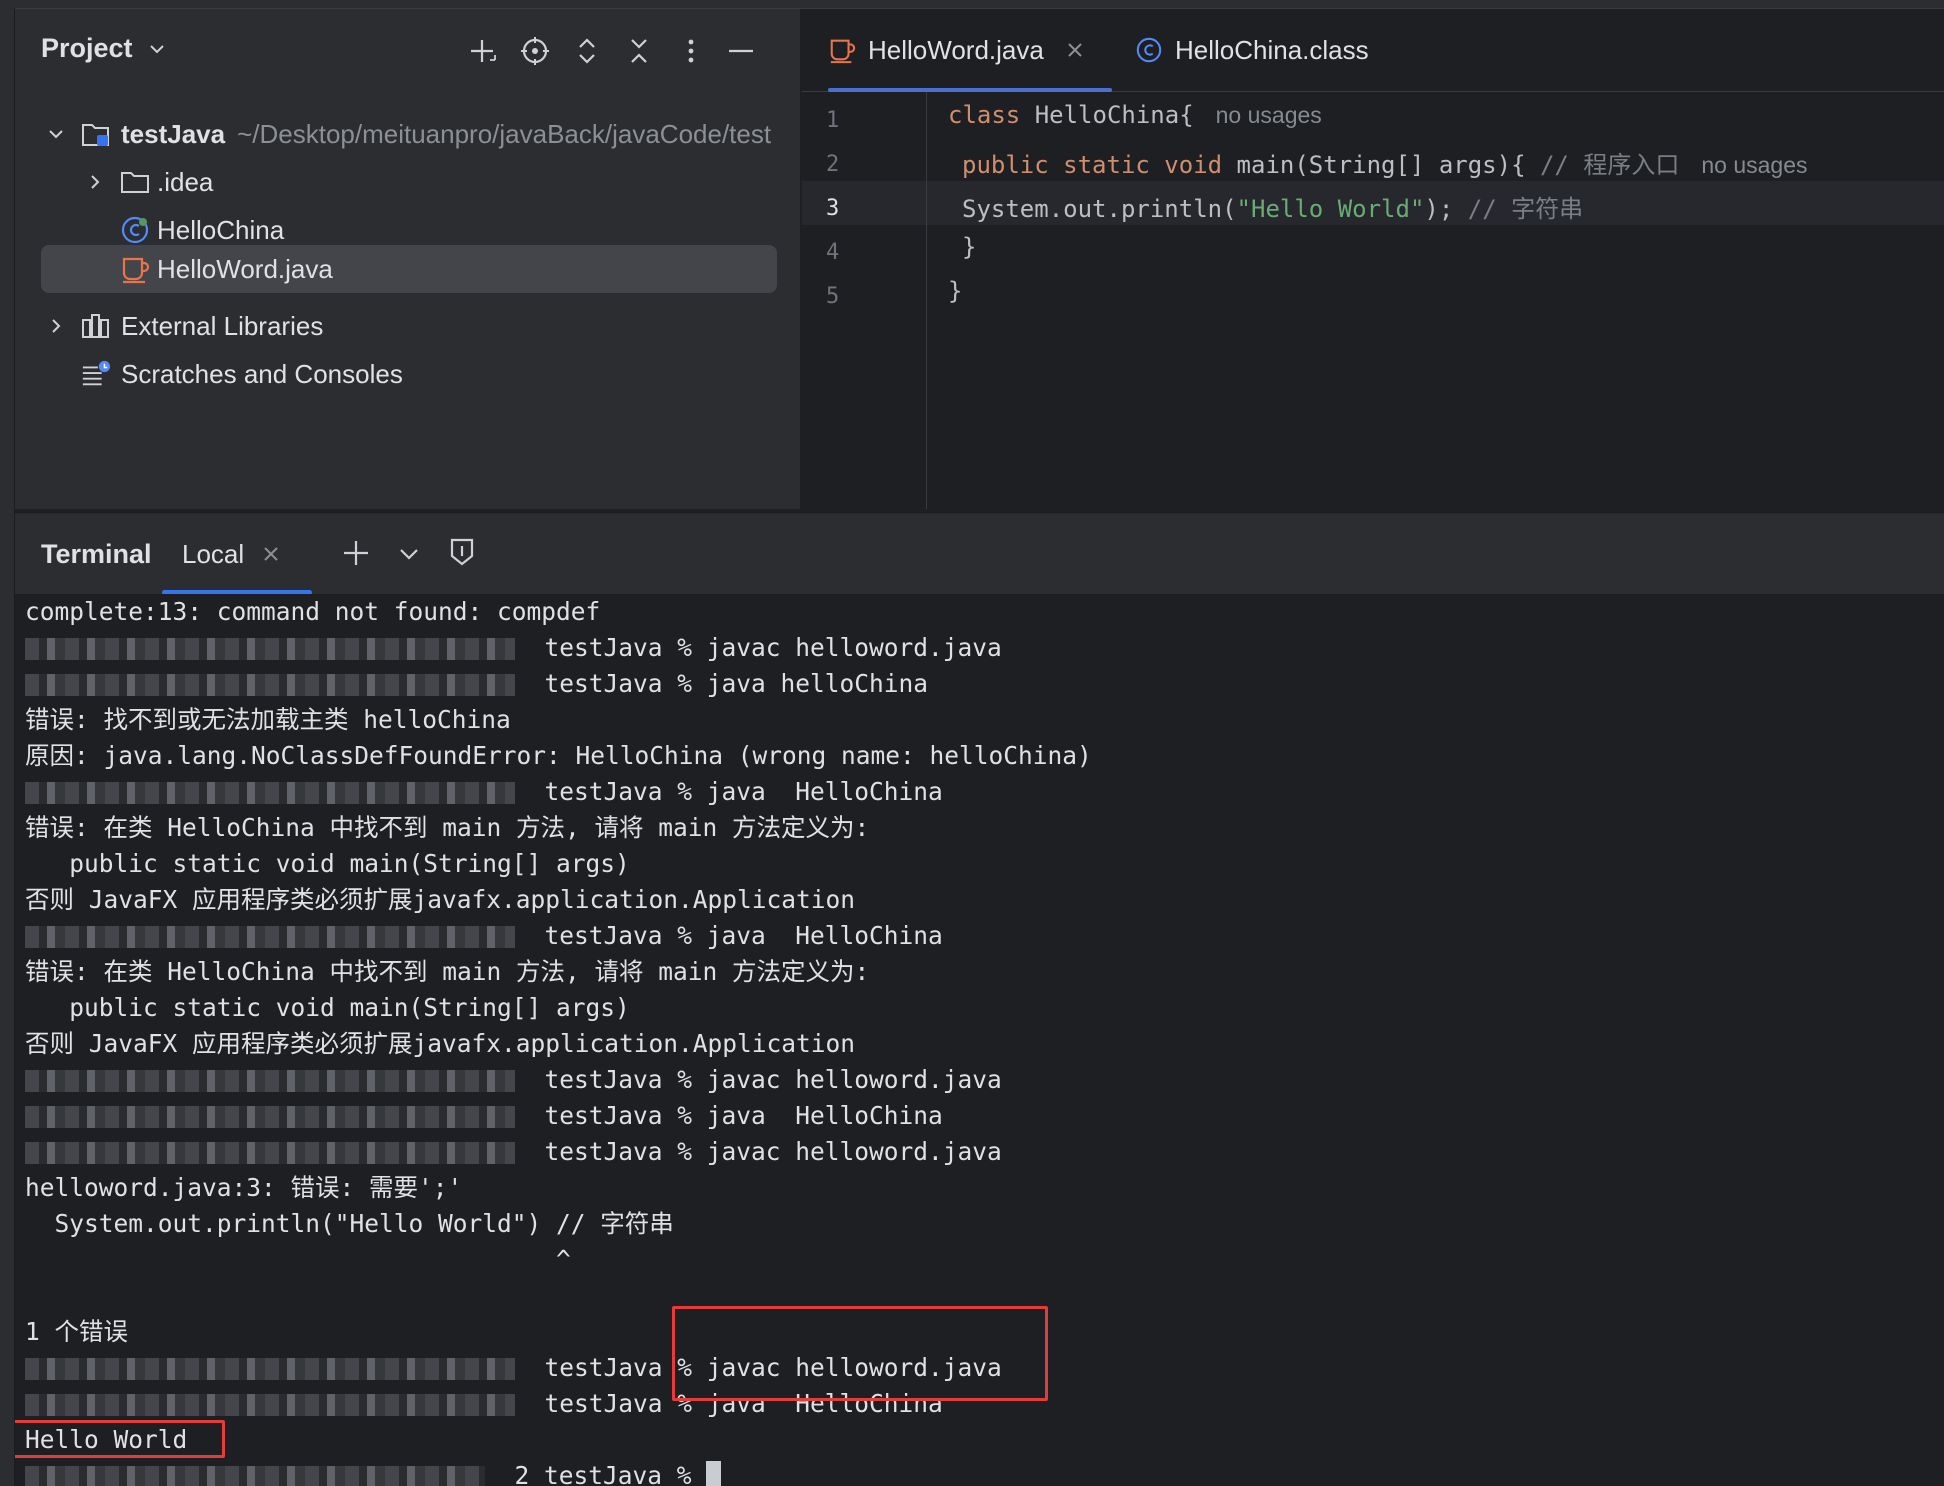 Image resolution: width=1944 pixels, height=1486 pixels. Describe the element at coordinates (313, 611) in the screenshot. I see `terminal-line: complete:13: command not found: compdef` at that location.